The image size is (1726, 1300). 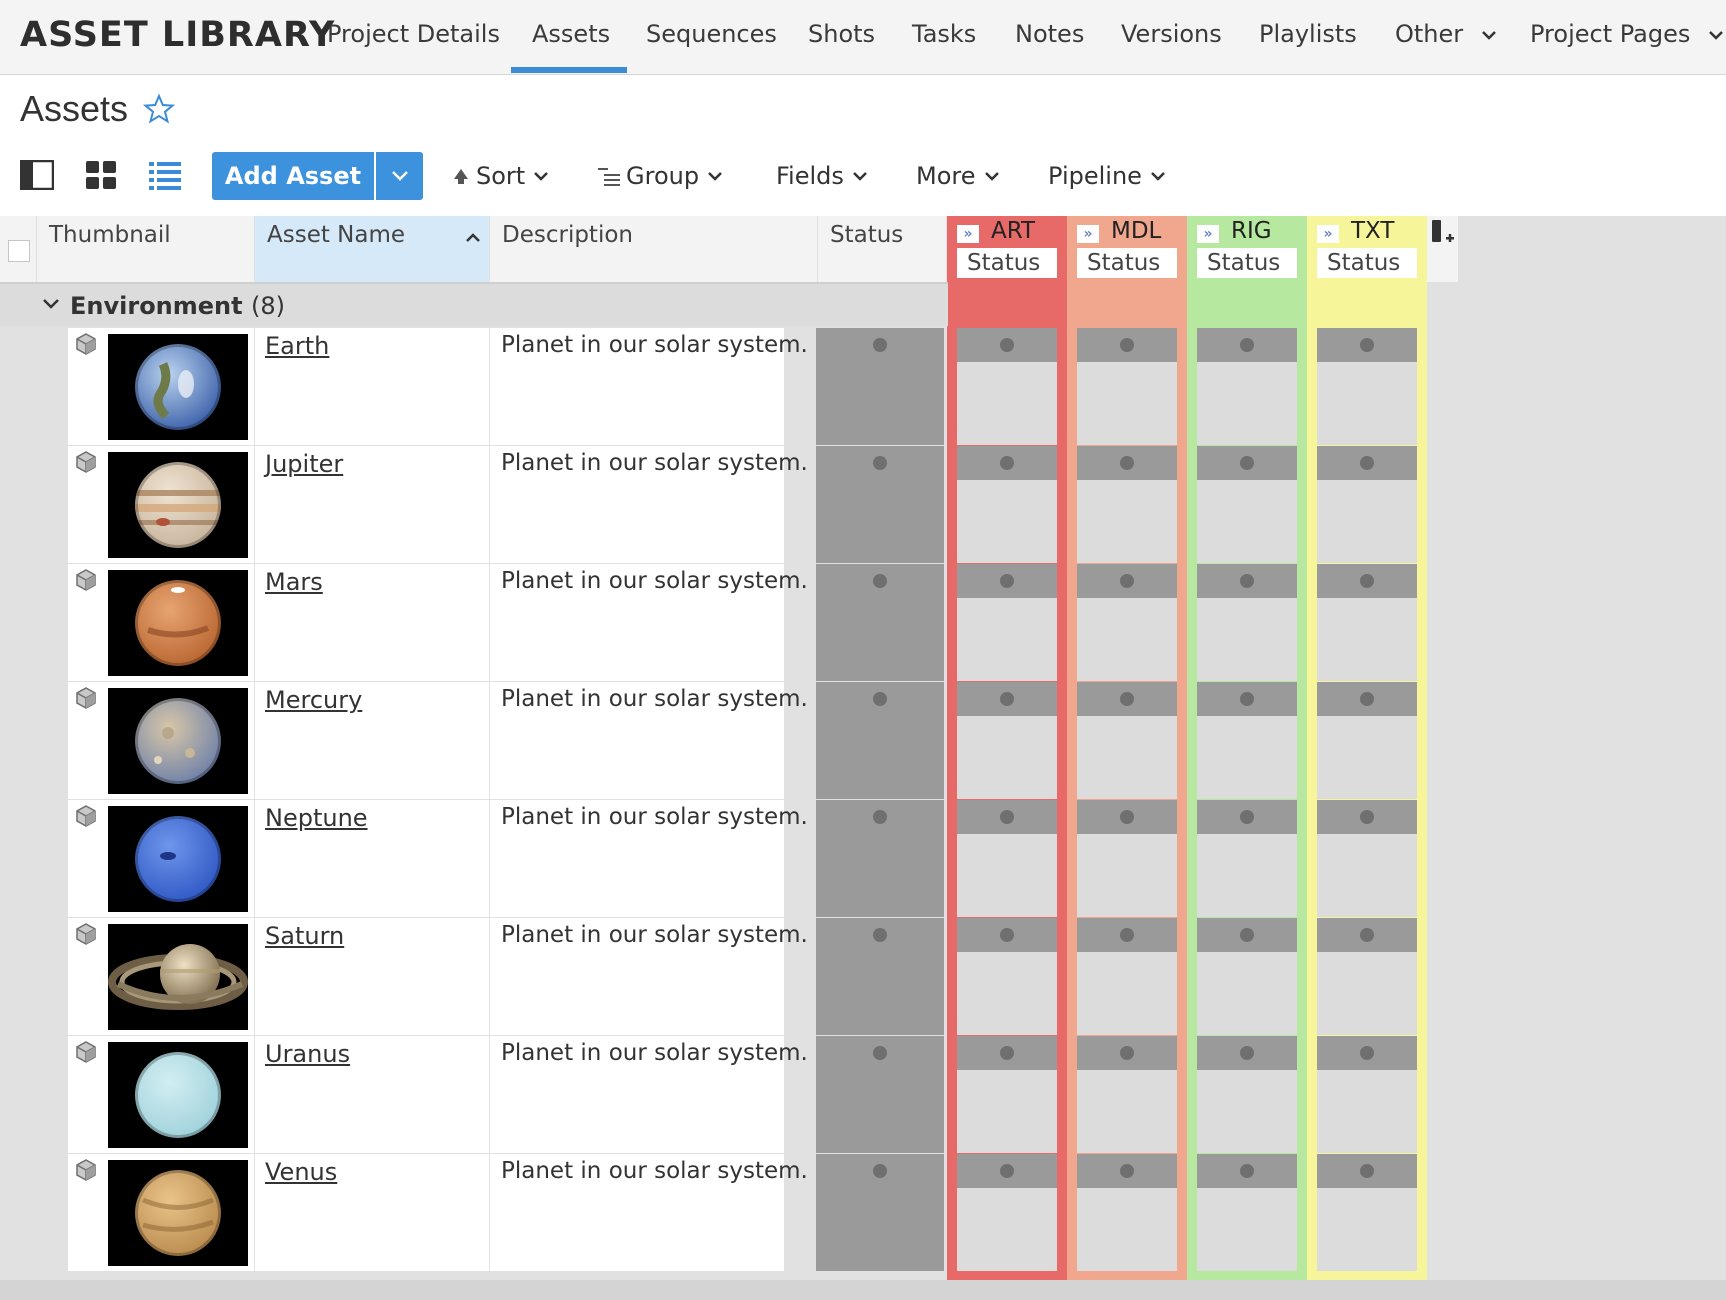 What do you see at coordinates (101, 175) in the screenshot?
I see `thumbnail-view-icon` at bounding box center [101, 175].